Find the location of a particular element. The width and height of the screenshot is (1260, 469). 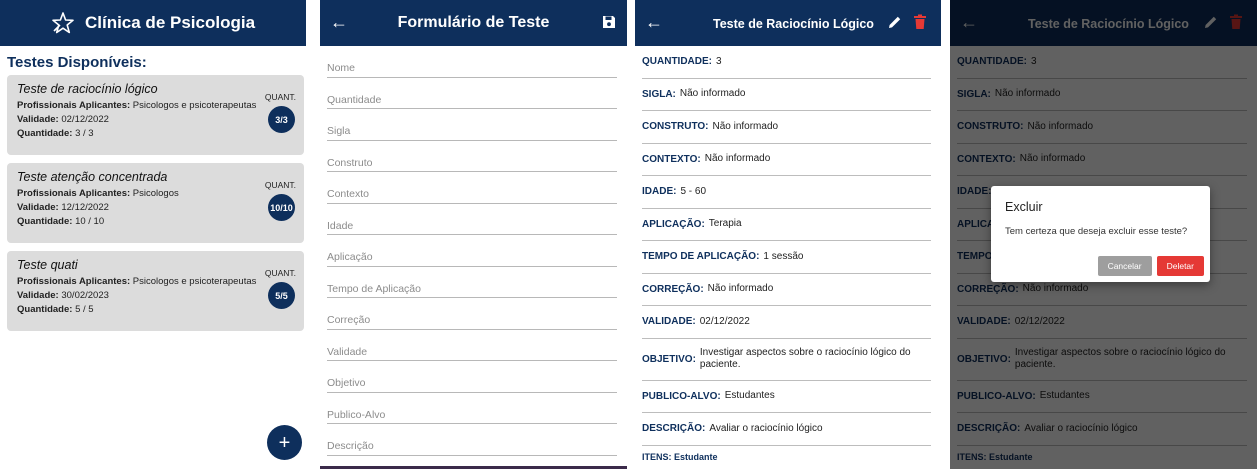

app-title: Clínica de Psicologia is located at coordinates (170, 22).